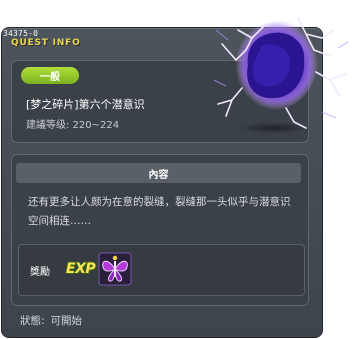 This screenshot has width=361, height=339. I want to click on reward-label: 獎勵, so click(40, 272).